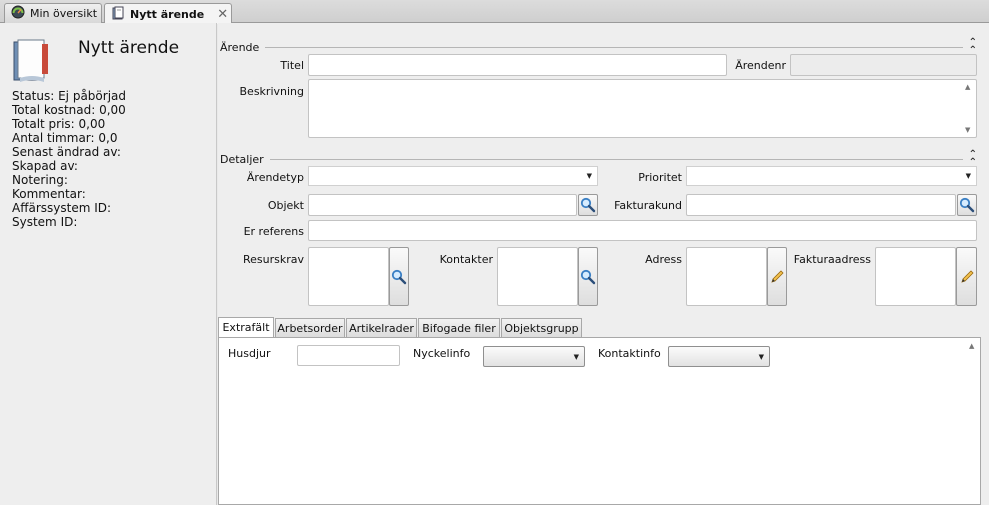 This screenshot has height=505, width=989. I want to click on nyckelinfo-select: ▼, so click(534, 356).